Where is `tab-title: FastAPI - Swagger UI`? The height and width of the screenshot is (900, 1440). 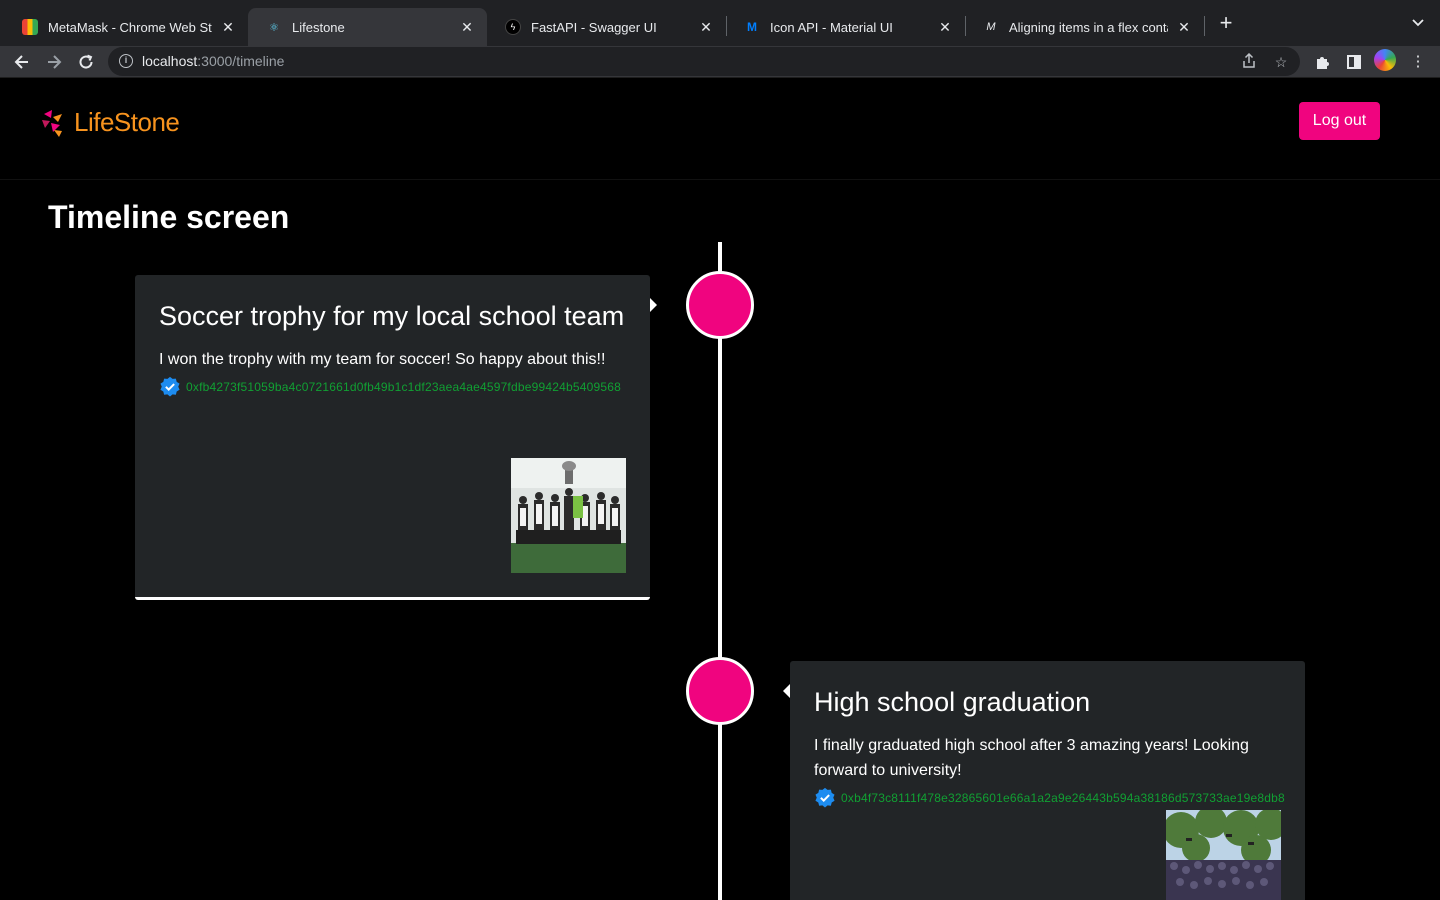
tab-title: FastAPI - Swagger UI is located at coordinates (594, 27).